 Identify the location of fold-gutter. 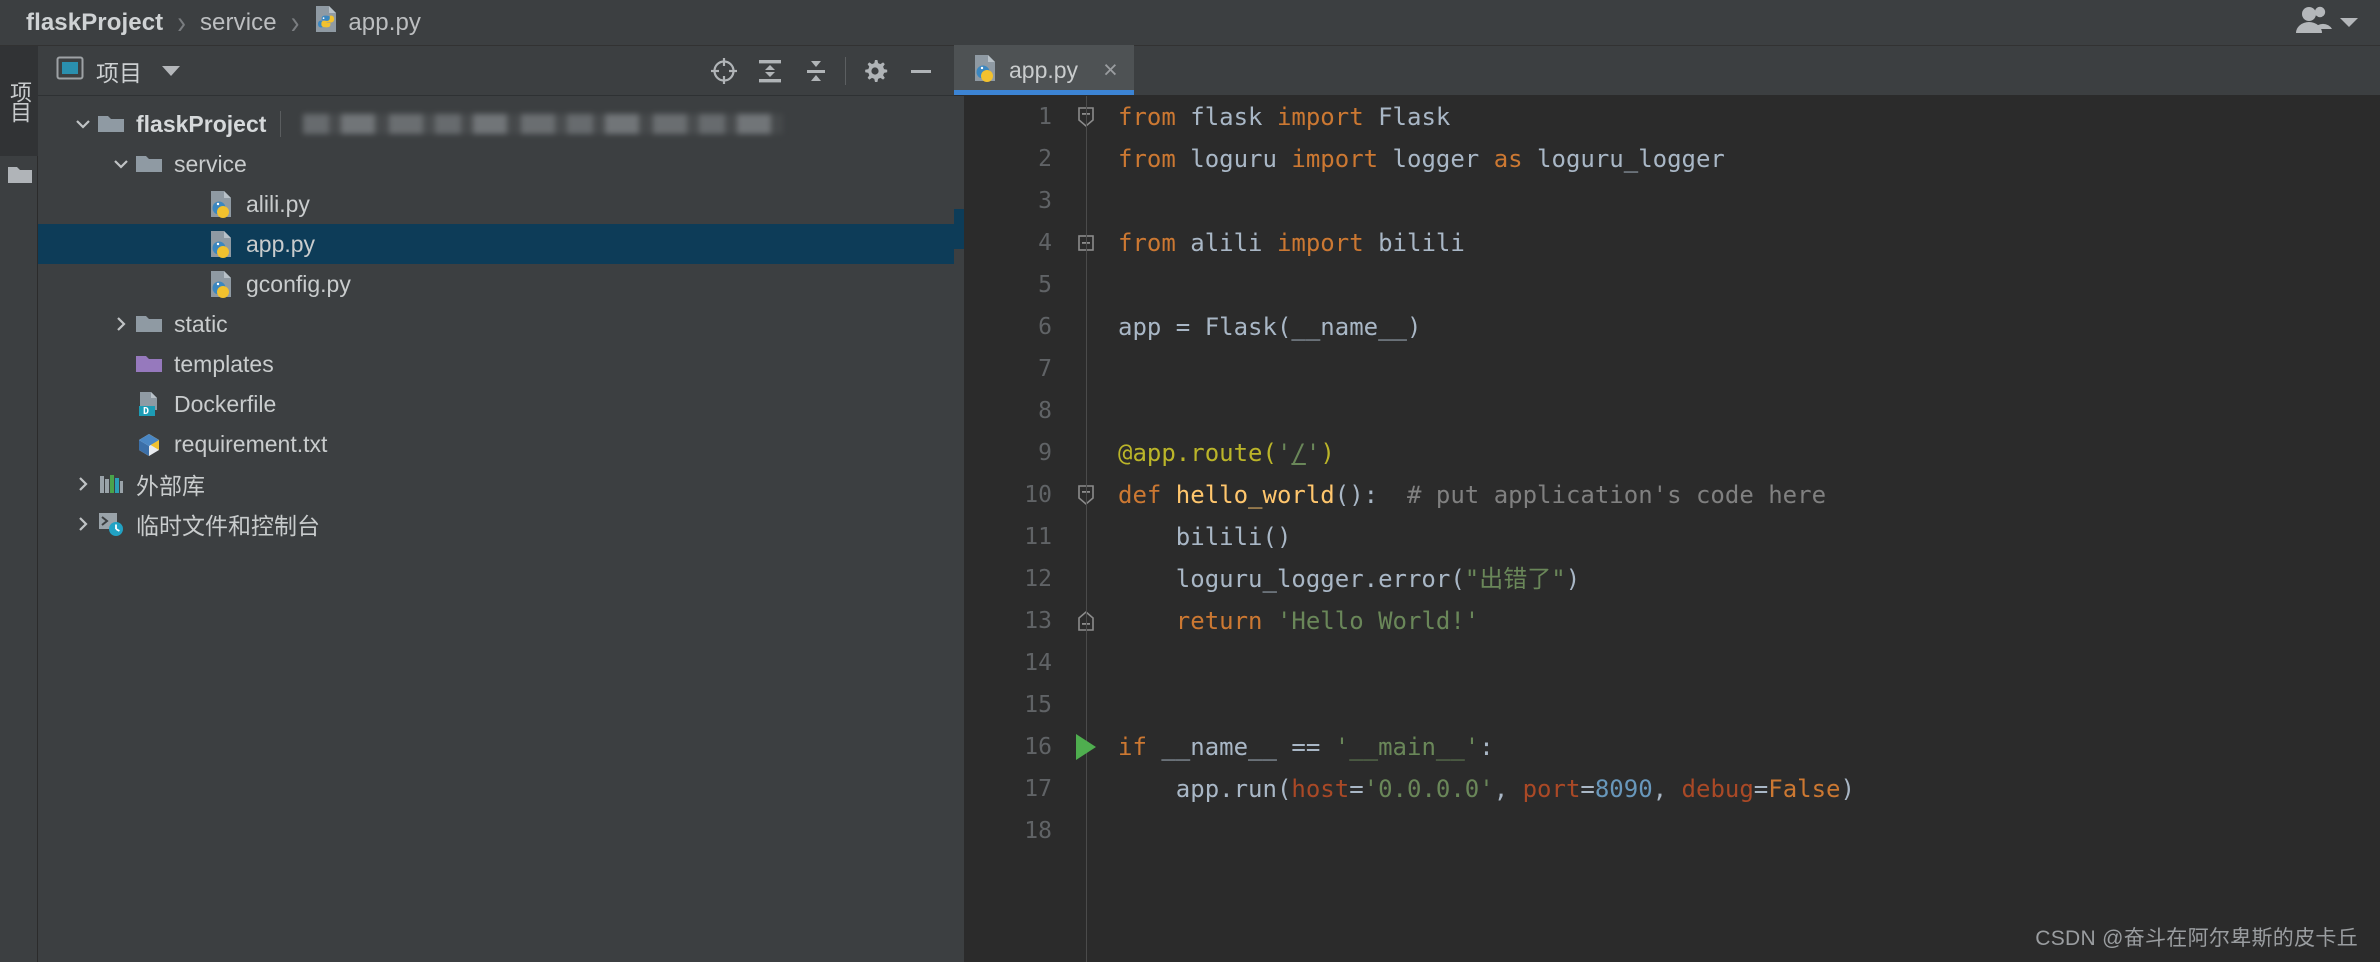
(1086, 529).